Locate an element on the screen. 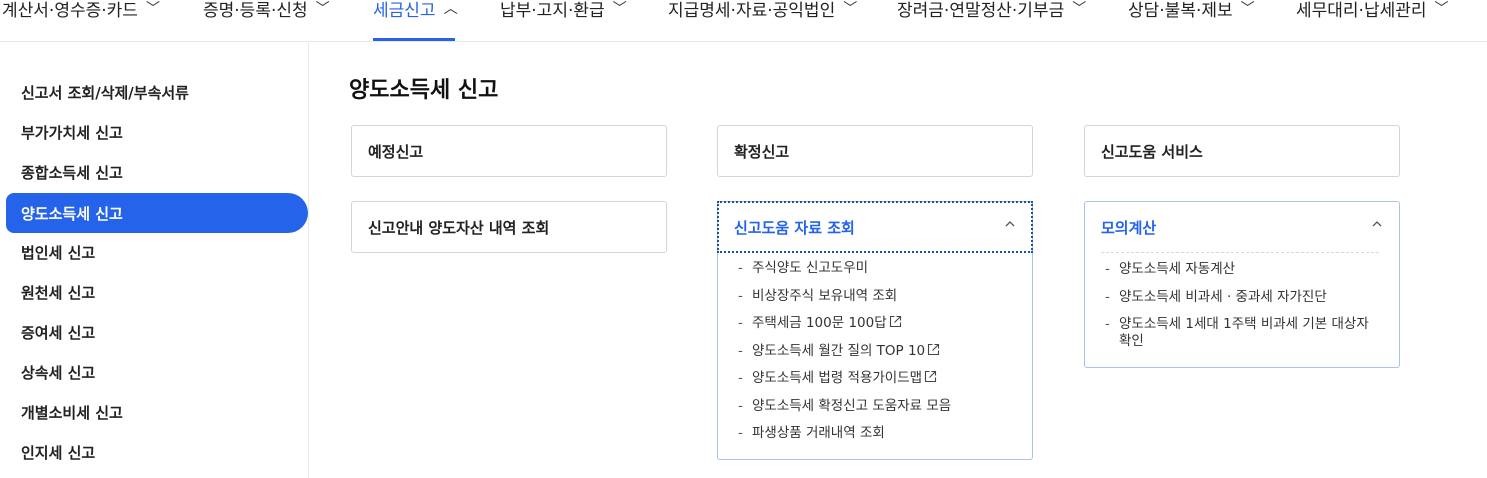 This screenshot has height=478, width=1487. card-preliminary-return: 예정신고 is located at coordinates (509, 151).